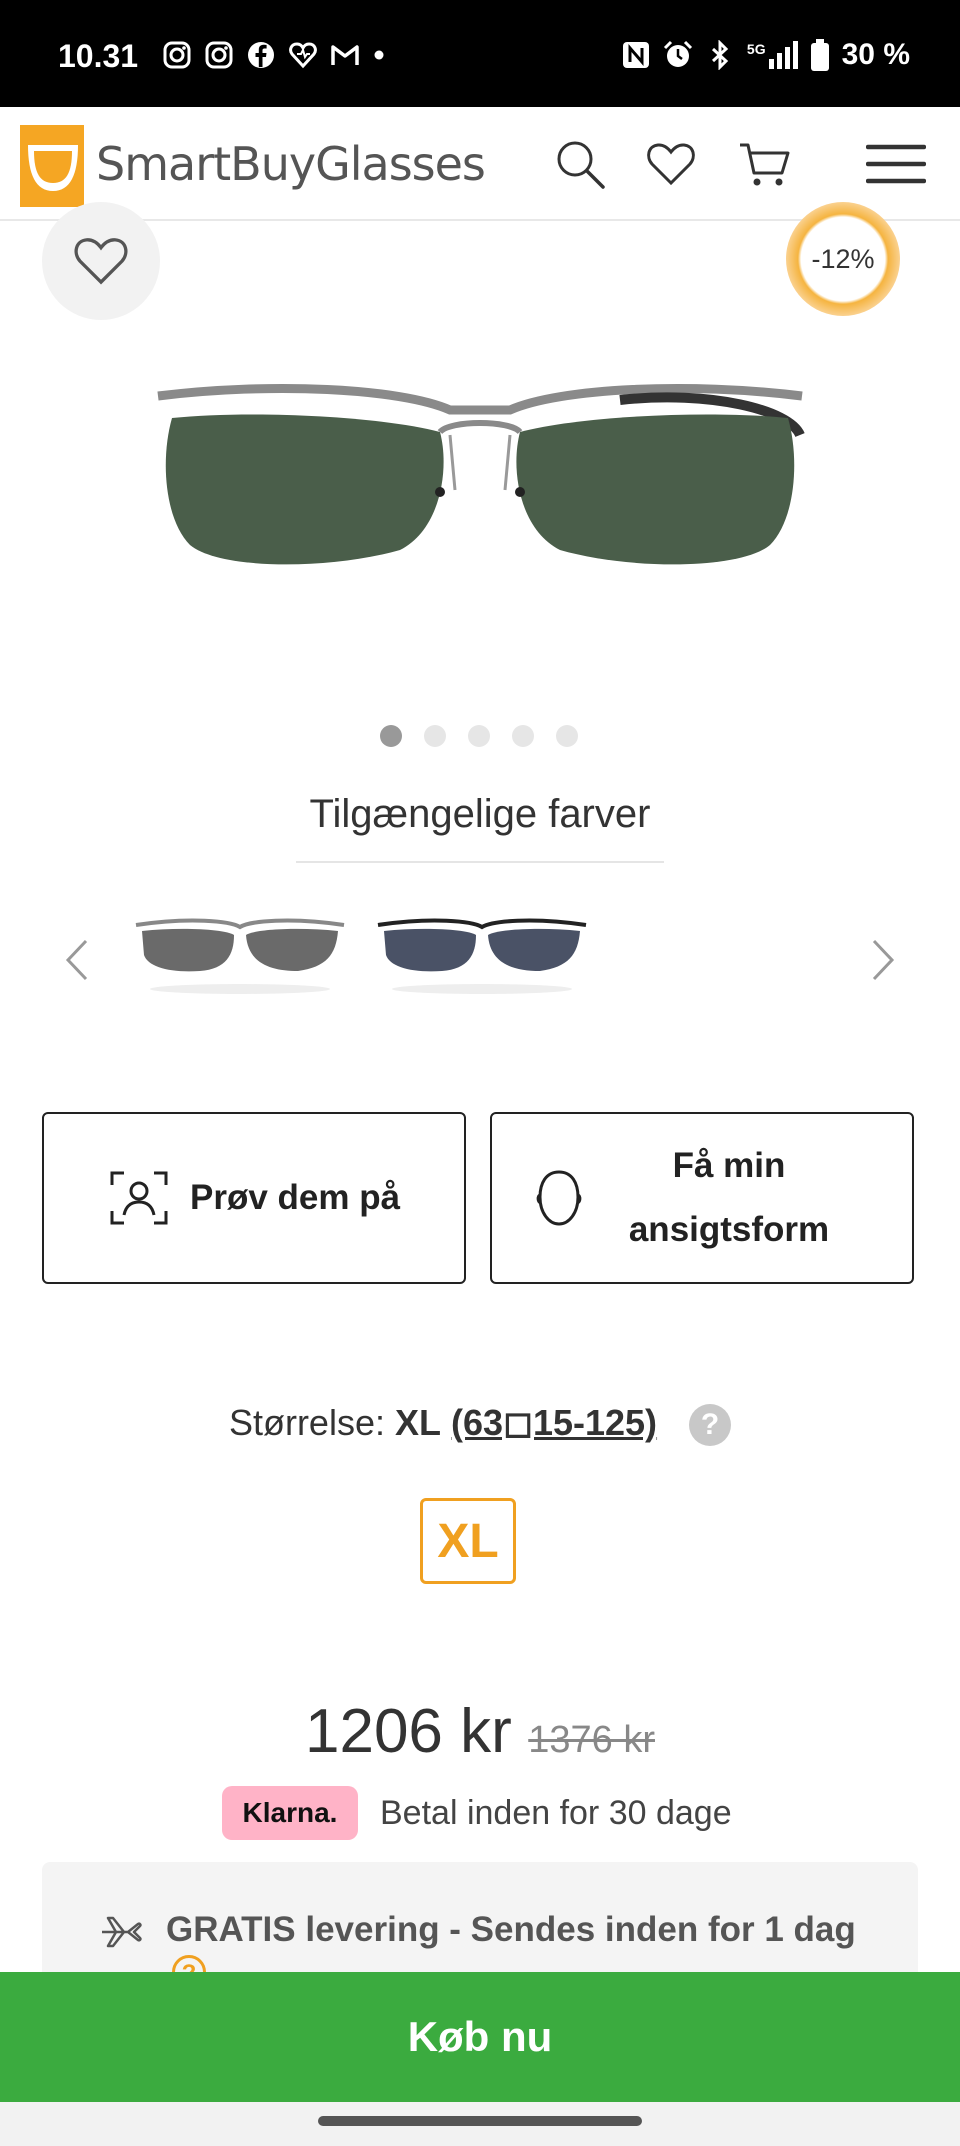 The image size is (960, 2146). I want to click on try-on-label: Prøv dem på, so click(295, 1197).